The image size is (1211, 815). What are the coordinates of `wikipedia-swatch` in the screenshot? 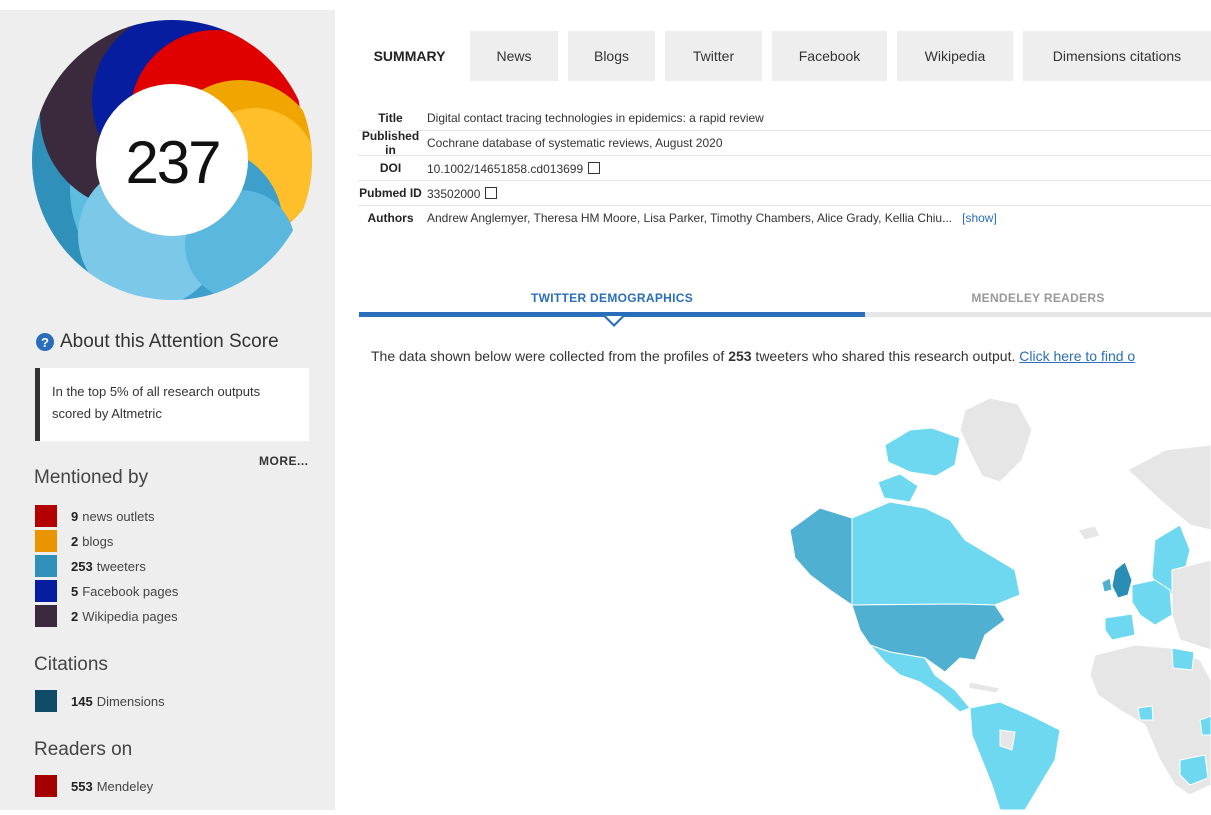 It's located at (46, 616).